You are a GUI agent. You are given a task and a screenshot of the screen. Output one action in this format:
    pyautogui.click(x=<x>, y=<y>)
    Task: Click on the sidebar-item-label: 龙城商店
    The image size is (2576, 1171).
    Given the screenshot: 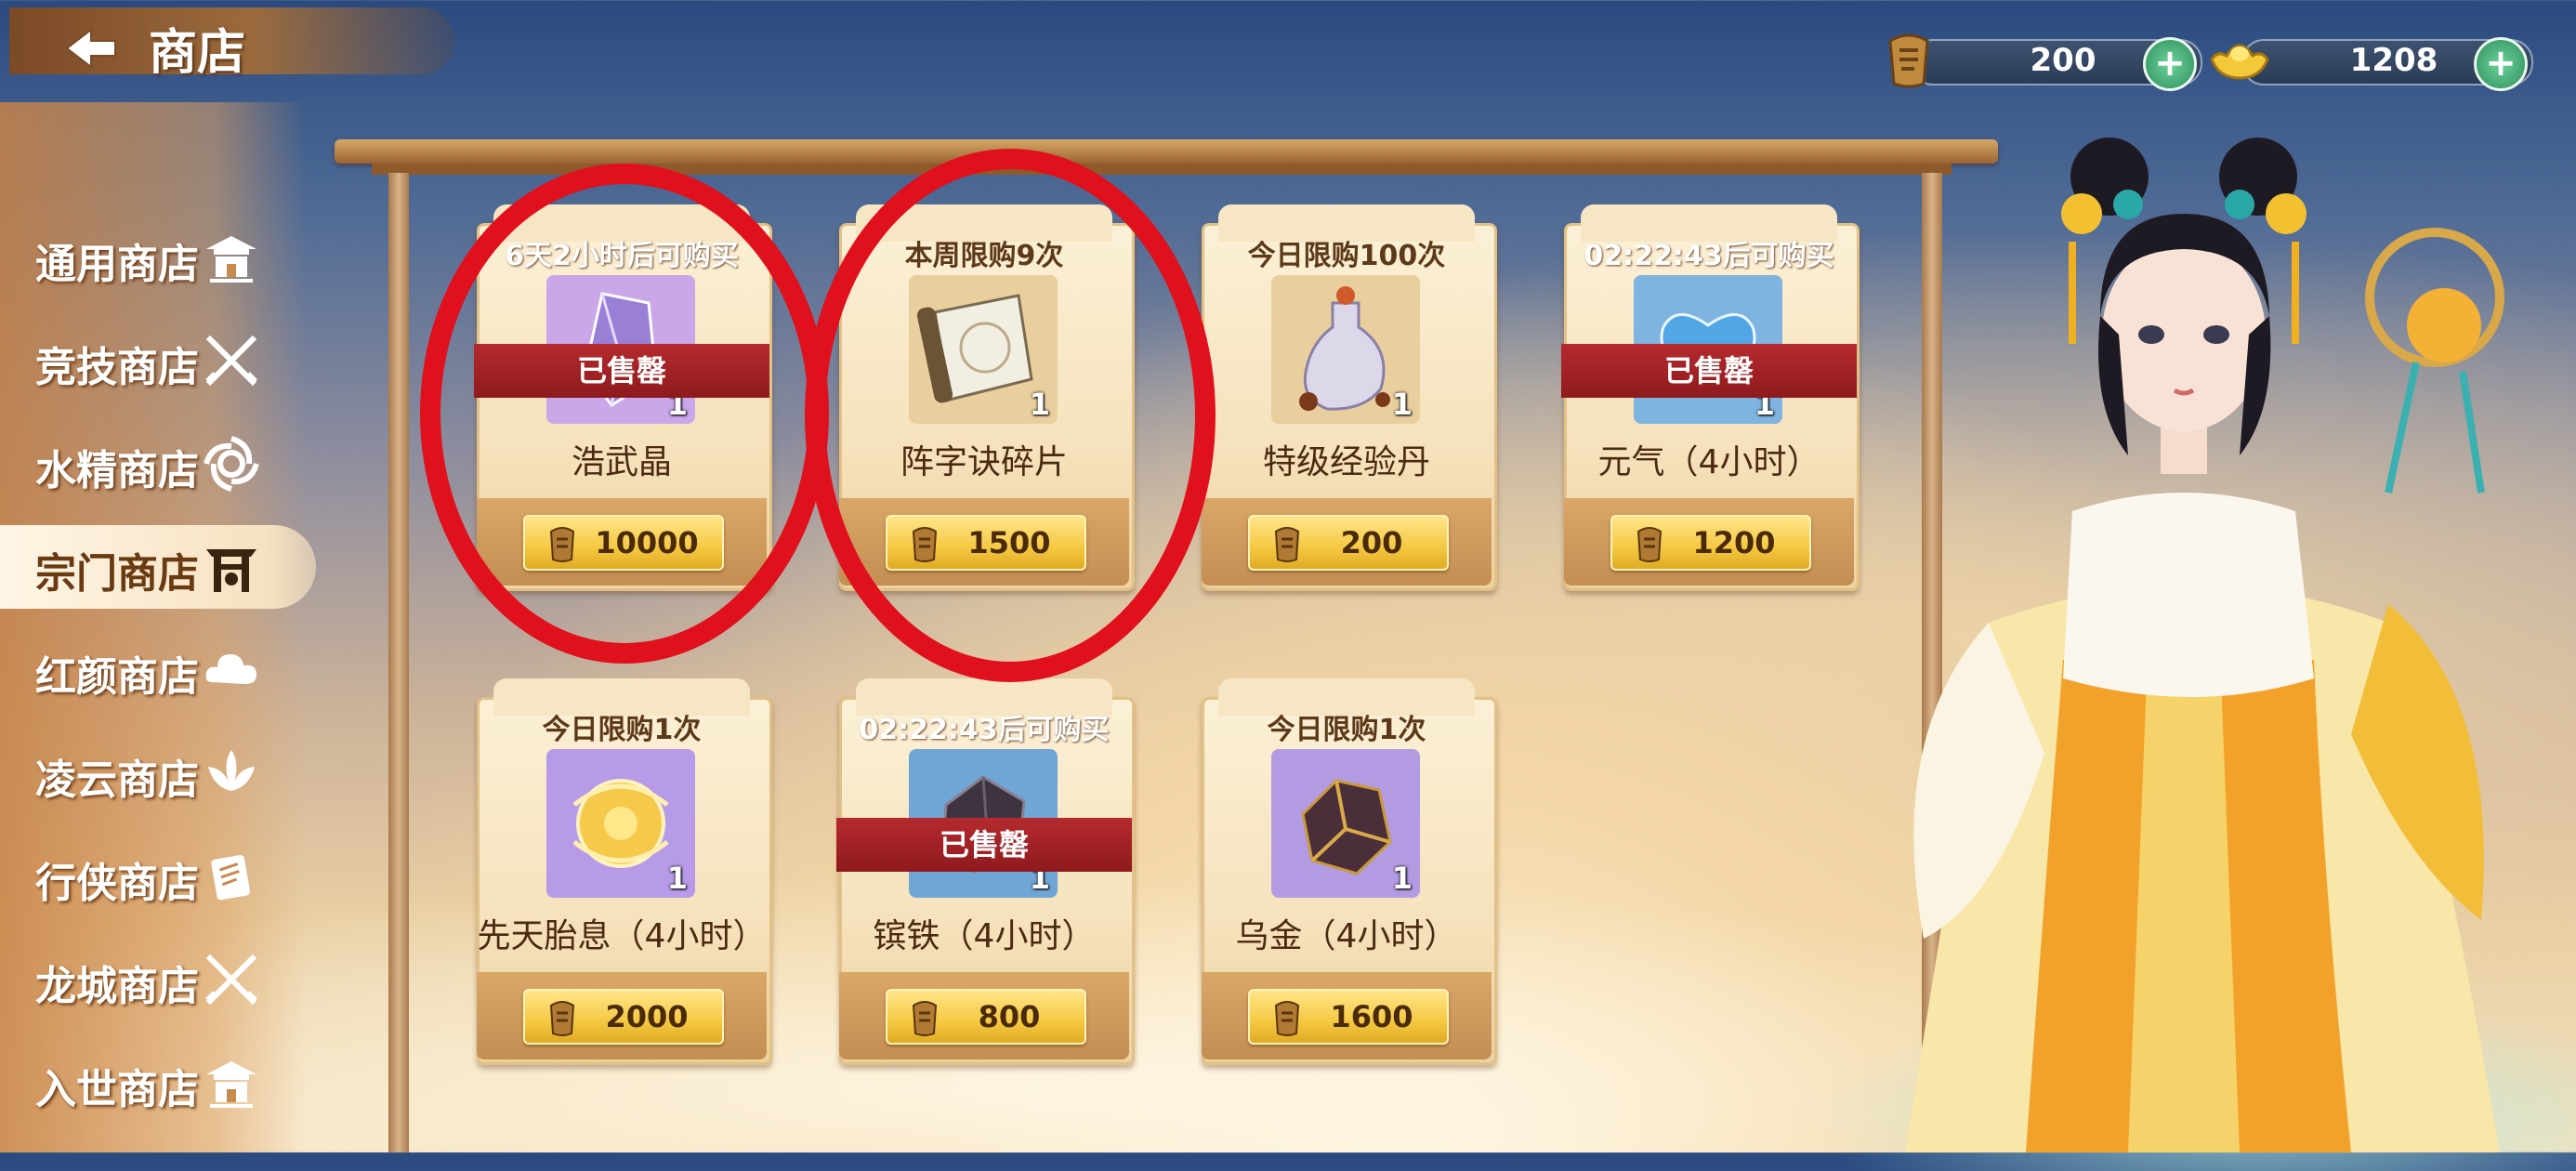 What is the action you would take?
    pyautogui.click(x=117, y=987)
    